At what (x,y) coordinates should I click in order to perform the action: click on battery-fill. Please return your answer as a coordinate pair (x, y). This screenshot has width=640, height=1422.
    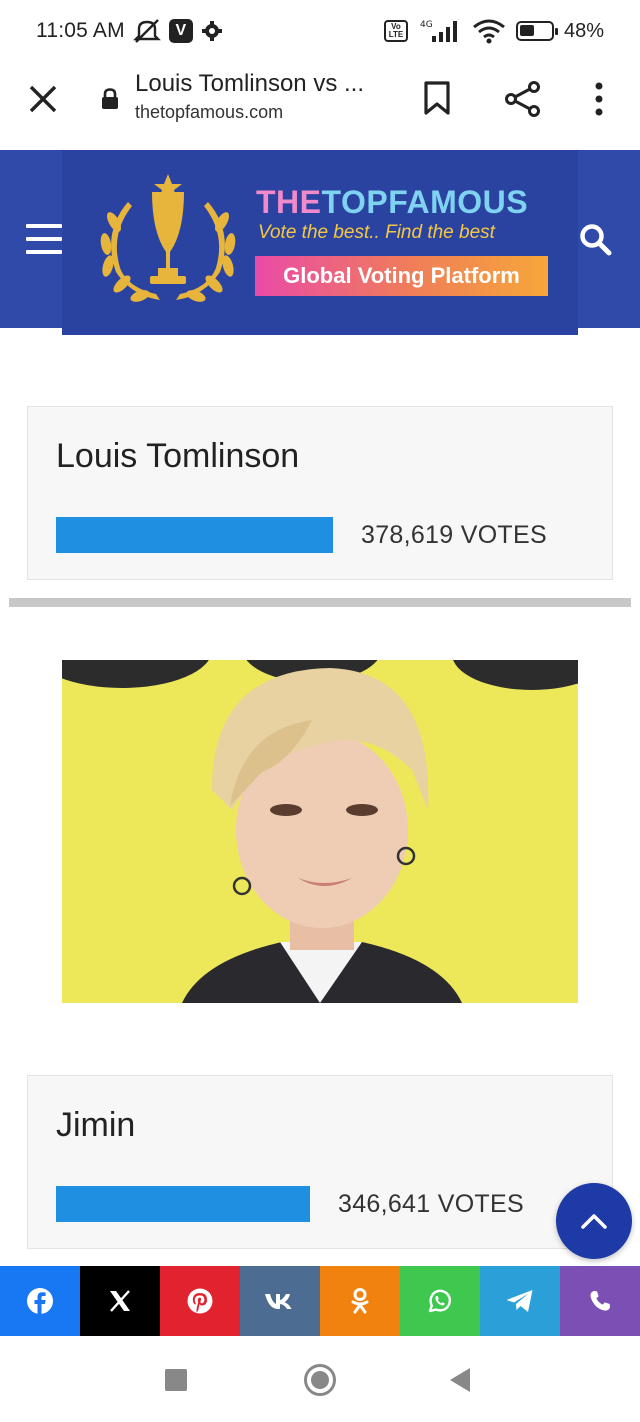
    Looking at the image, I should click on (526, 30).